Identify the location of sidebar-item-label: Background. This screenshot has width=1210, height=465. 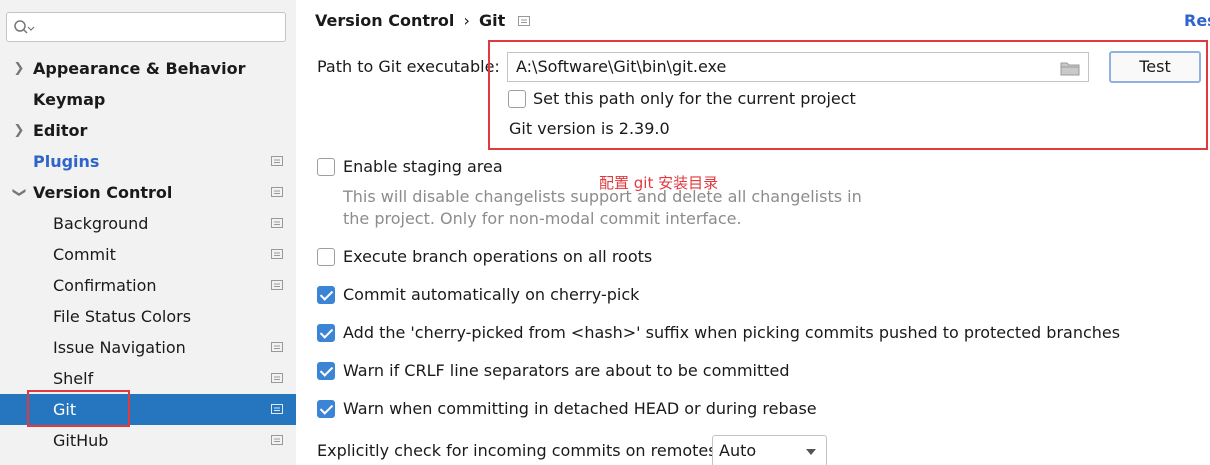
(101, 223).